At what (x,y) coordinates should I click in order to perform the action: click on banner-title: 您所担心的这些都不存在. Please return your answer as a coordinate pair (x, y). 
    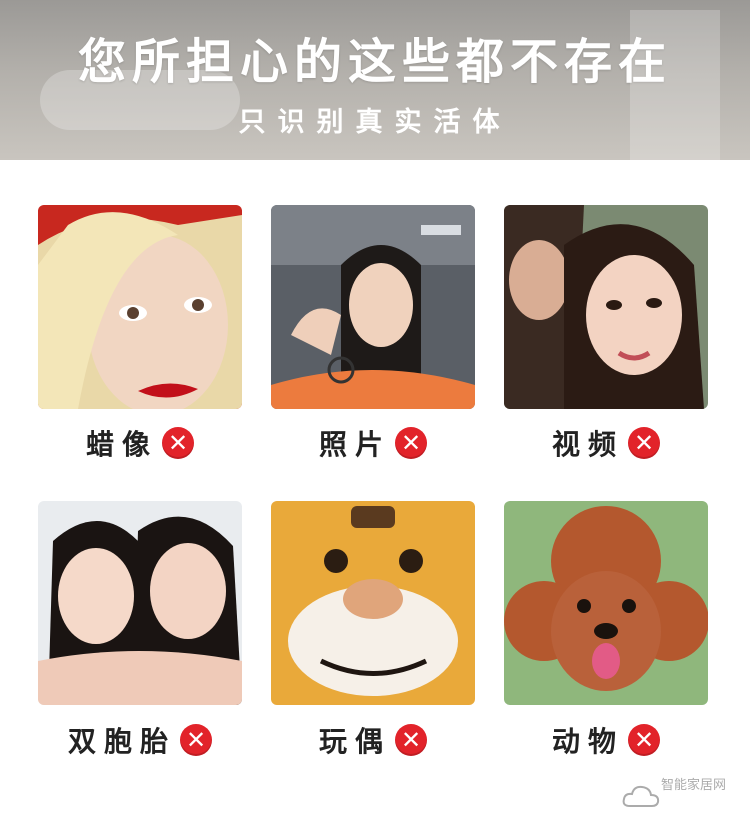
    Looking at the image, I should click on (374, 62).